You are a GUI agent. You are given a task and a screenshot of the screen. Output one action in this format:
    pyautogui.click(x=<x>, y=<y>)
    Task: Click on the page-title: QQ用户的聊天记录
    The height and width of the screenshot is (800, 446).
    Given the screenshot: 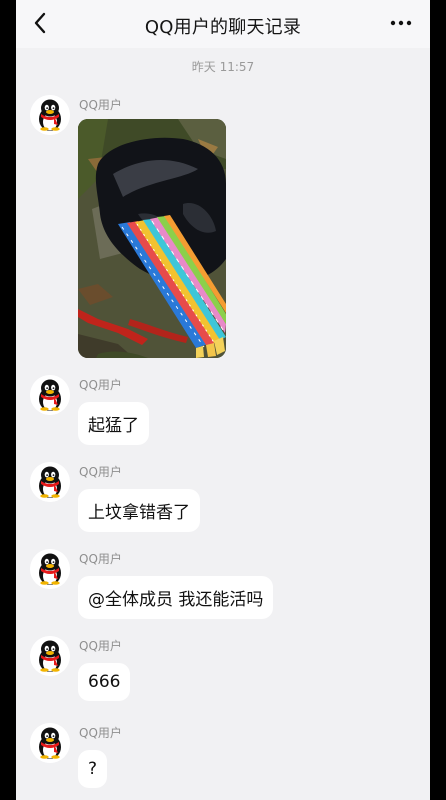 What is the action you would take?
    pyautogui.click(x=223, y=27)
    